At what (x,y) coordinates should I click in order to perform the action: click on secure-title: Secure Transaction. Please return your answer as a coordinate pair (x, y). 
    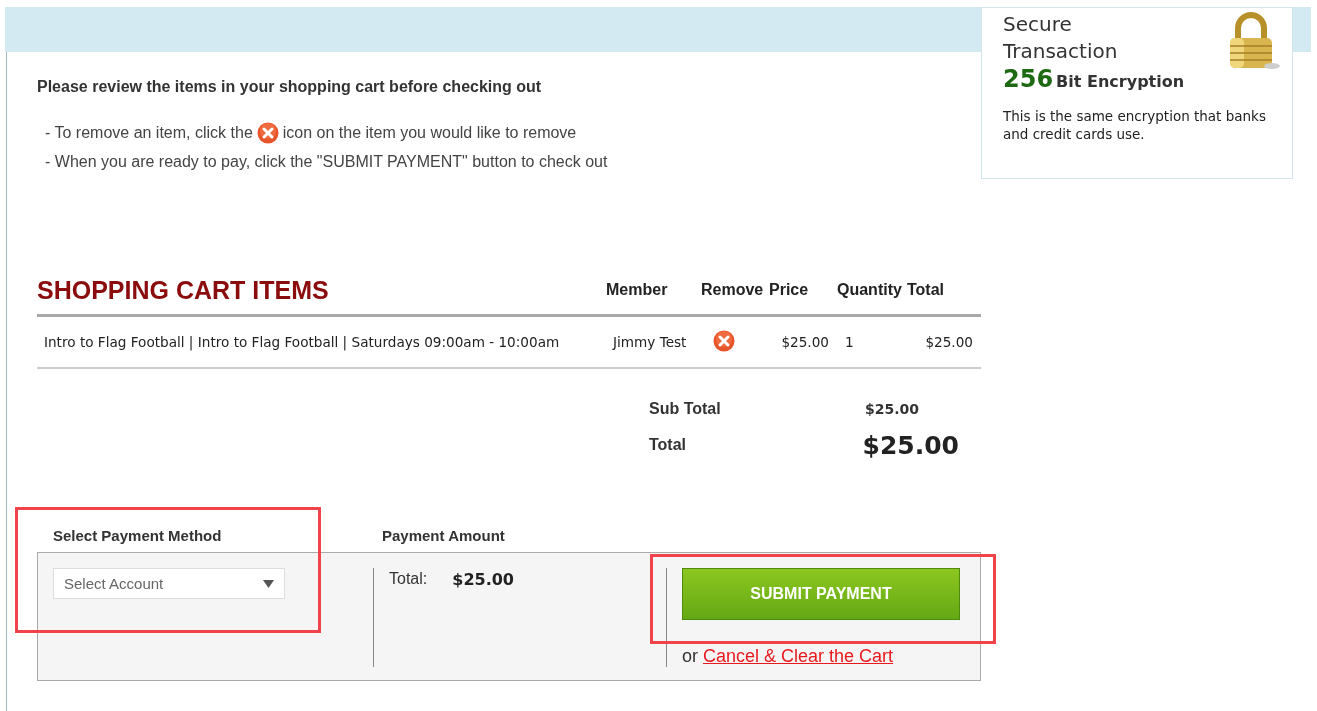
    Looking at the image, I should click on (1061, 38).